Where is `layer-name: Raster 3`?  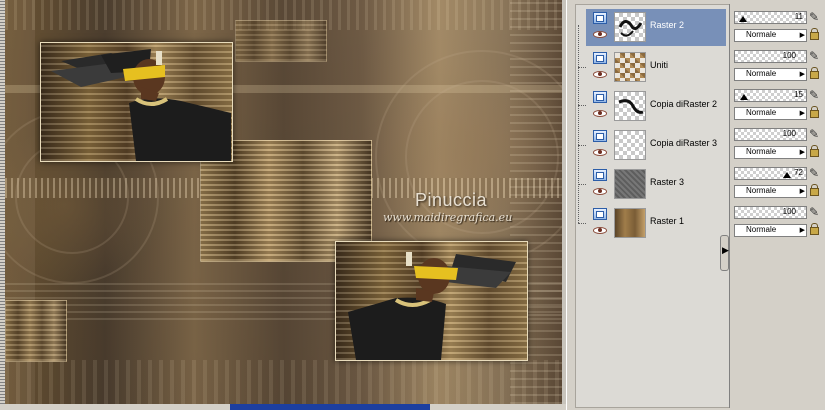
layer-name: Raster 3 is located at coordinates (667, 182).